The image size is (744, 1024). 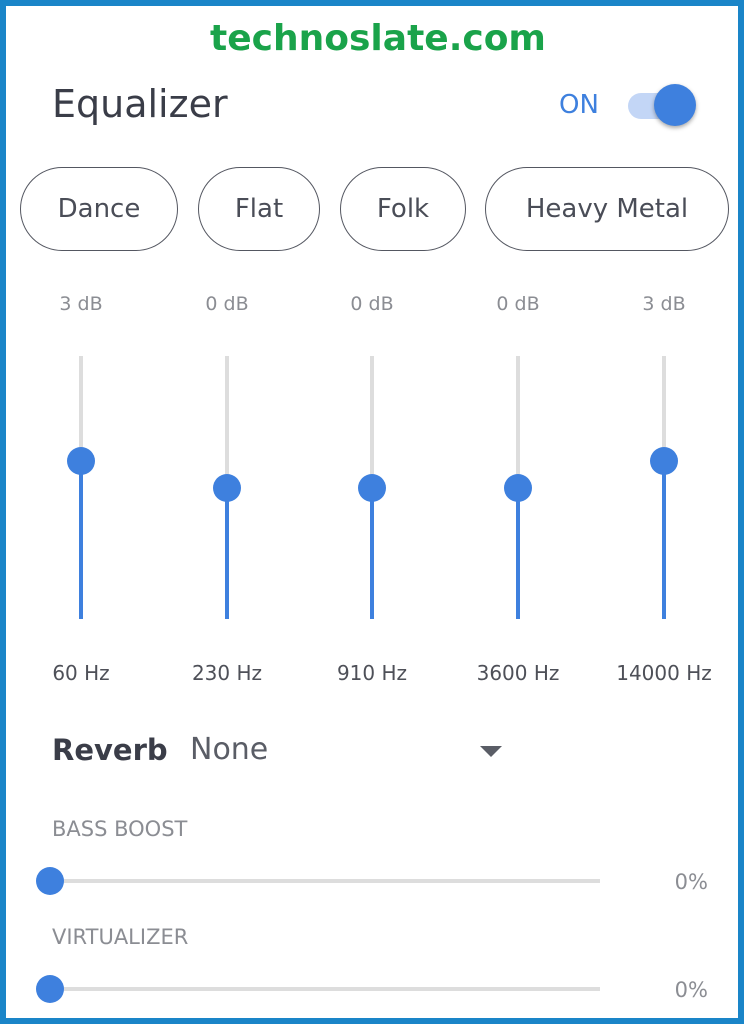 I want to click on preset-dance-button: Dance, so click(x=99, y=209).